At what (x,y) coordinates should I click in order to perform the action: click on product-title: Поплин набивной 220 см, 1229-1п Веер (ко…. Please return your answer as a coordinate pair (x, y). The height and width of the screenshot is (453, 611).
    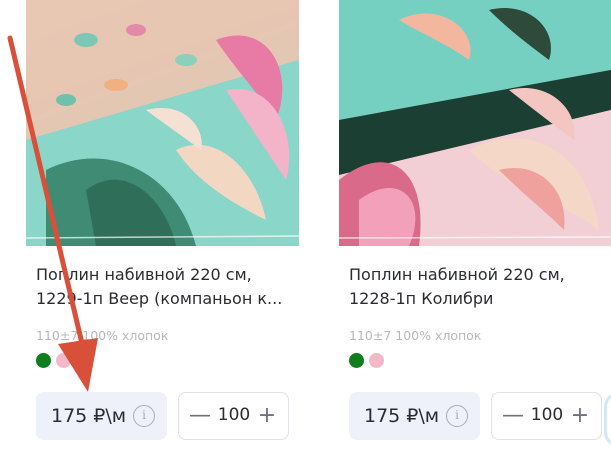
    Looking at the image, I should click on (167, 287).